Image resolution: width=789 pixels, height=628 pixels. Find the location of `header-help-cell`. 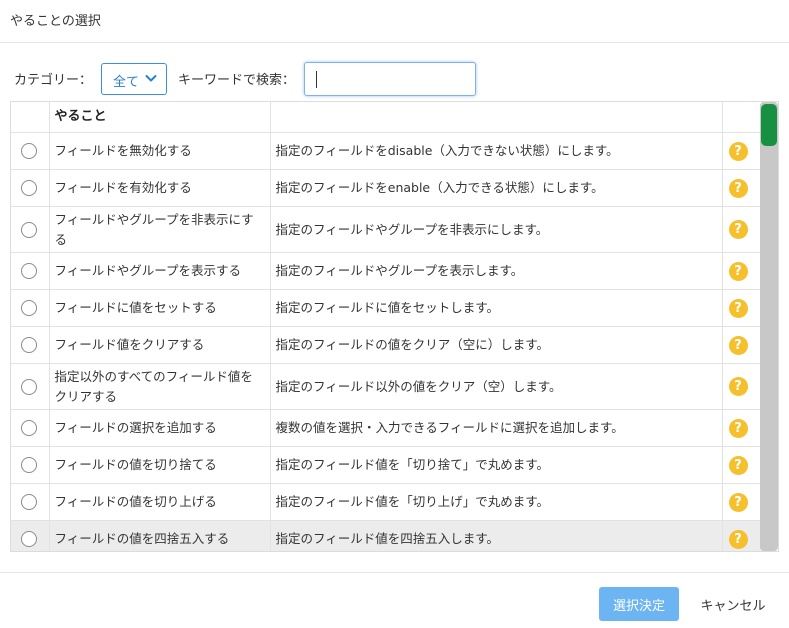

header-help-cell is located at coordinates (742, 117).